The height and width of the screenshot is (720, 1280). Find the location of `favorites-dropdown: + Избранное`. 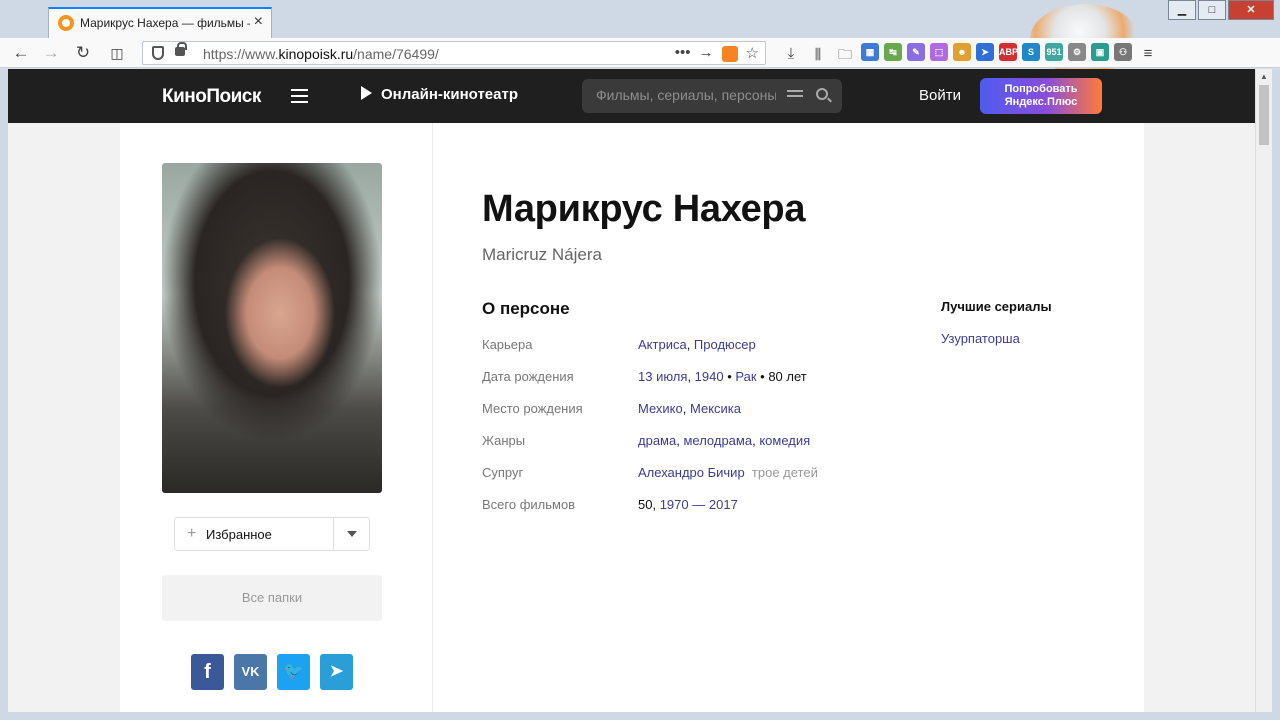

favorites-dropdown: + Избранное is located at coordinates (272, 534).